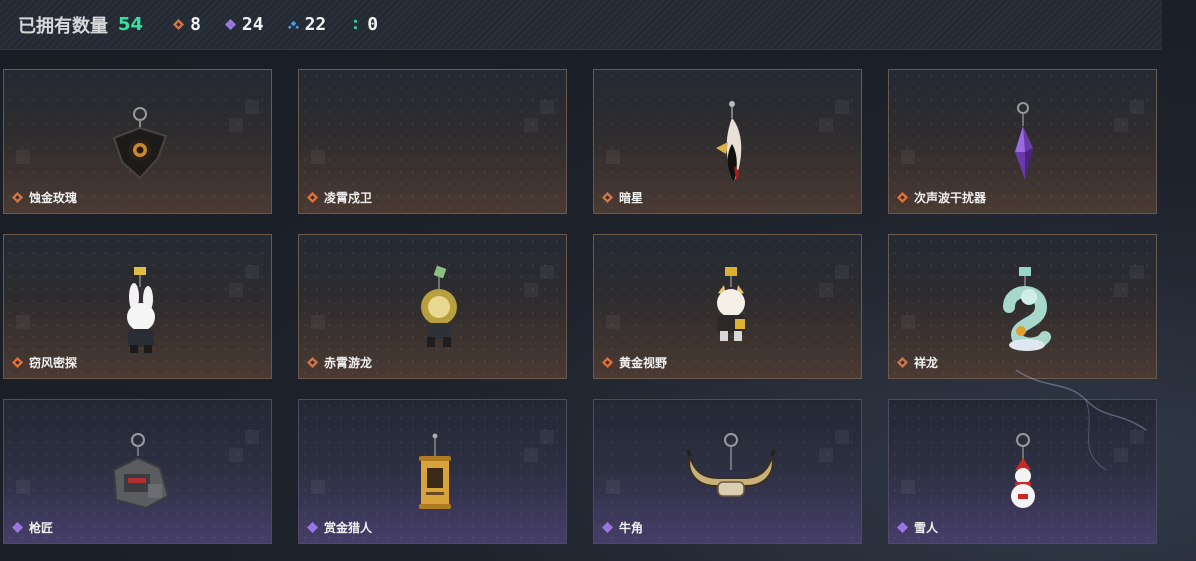  What do you see at coordinates (137, 141) in the screenshot?
I see `charm-card-1: 蚀金玫瑰` at bounding box center [137, 141].